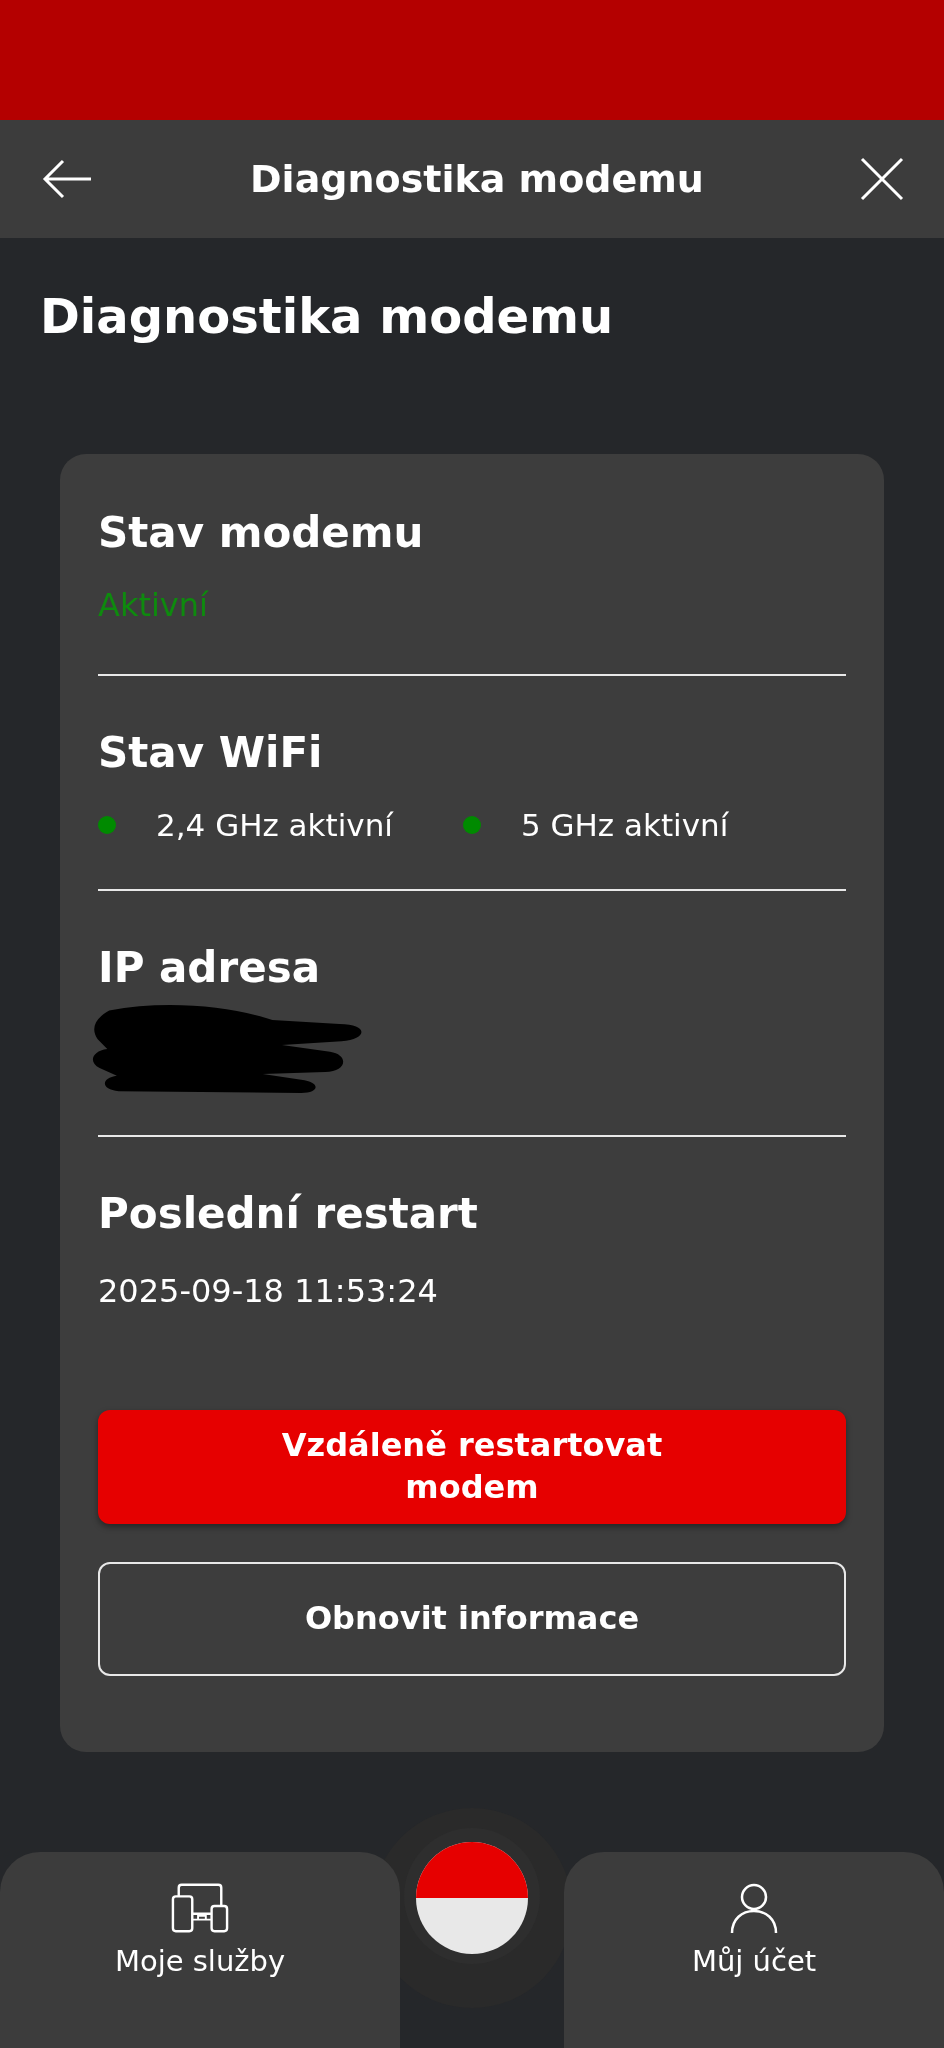  I want to click on section-heading: Stav WiFi, so click(211, 753).